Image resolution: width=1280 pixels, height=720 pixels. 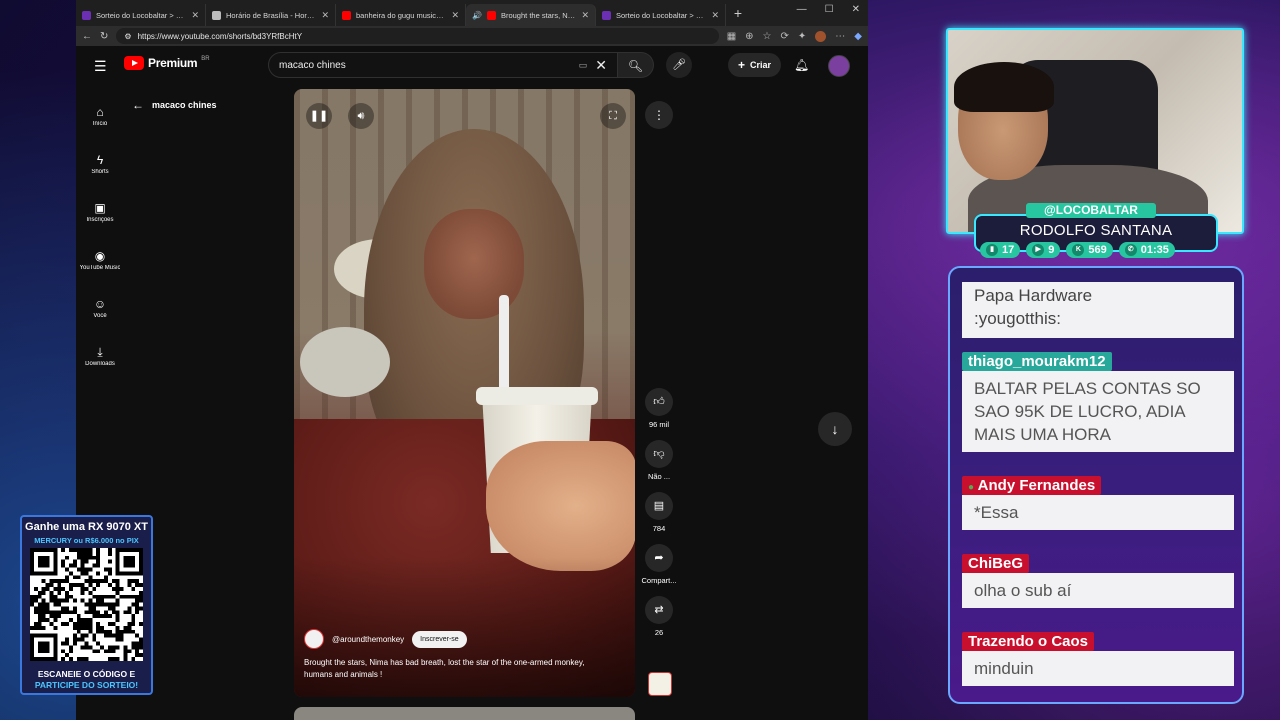 What do you see at coordinates (785, 36) in the screenshot?
I see `refresh-extension-icon: ⟳` at bounding box center [785, 36].